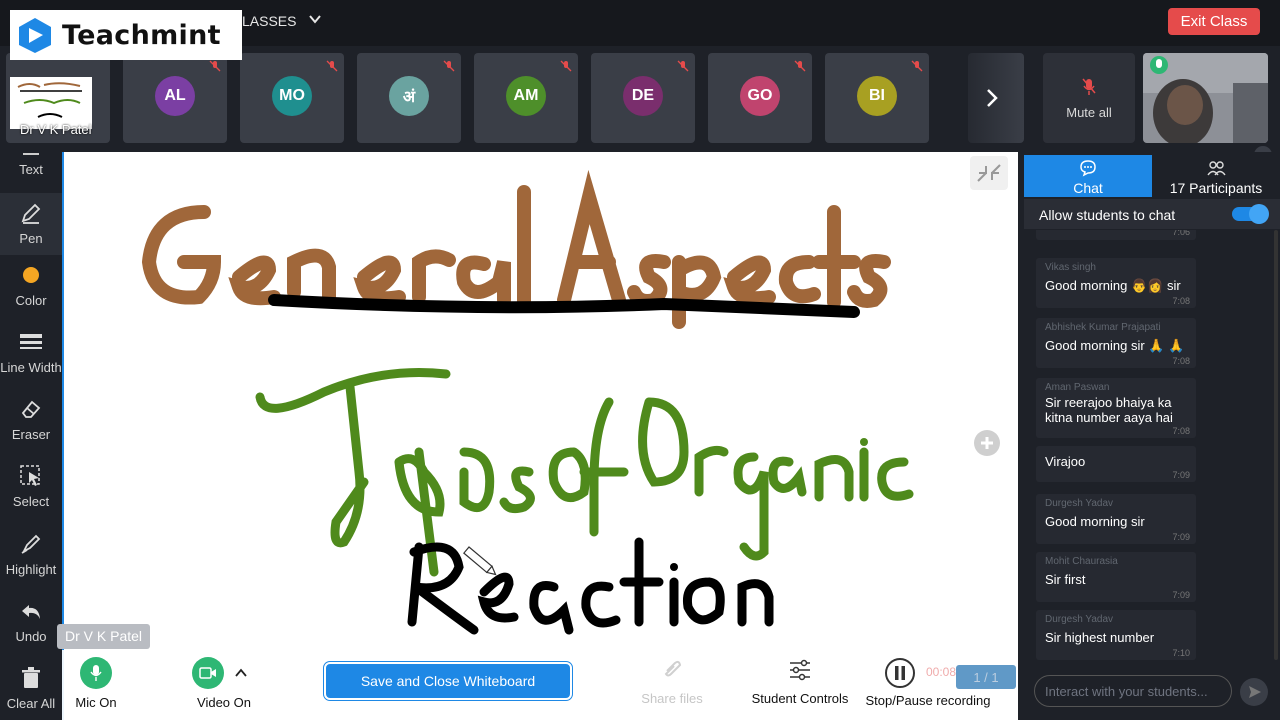 The height and width of the screenshot is (720, 1280). I want to click on avatar: AM, so click(526, 96).